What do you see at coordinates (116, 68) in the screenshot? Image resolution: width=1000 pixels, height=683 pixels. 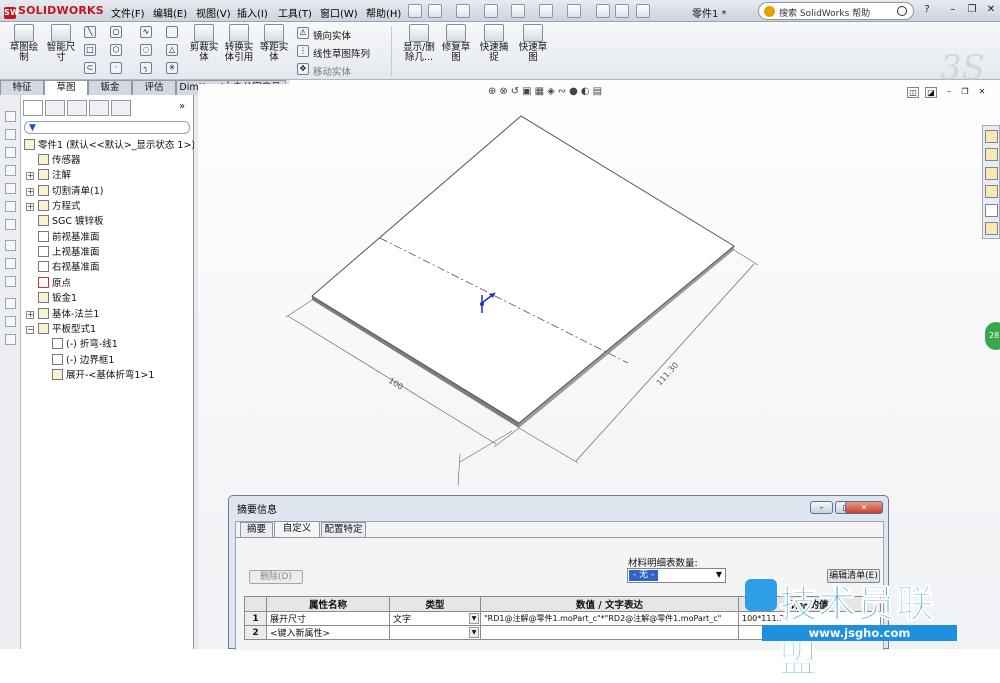 I see `point-icon: ·` at bounding box center [116, 68].